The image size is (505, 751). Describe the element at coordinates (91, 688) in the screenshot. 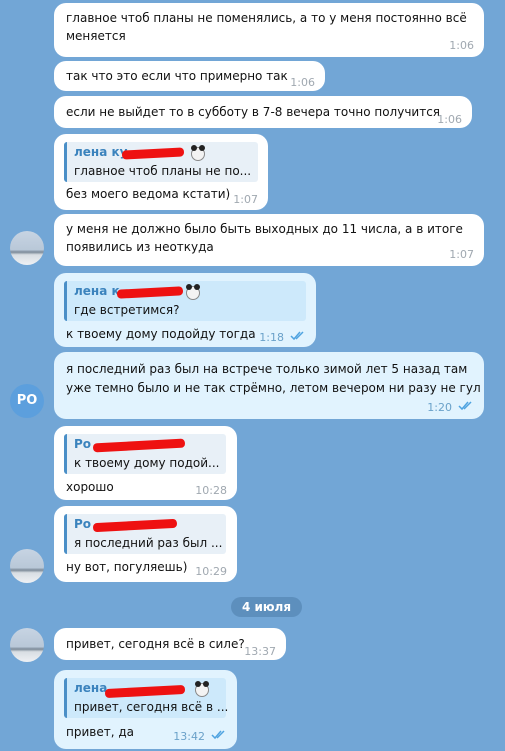

I see `reply-author: лена` at that location.